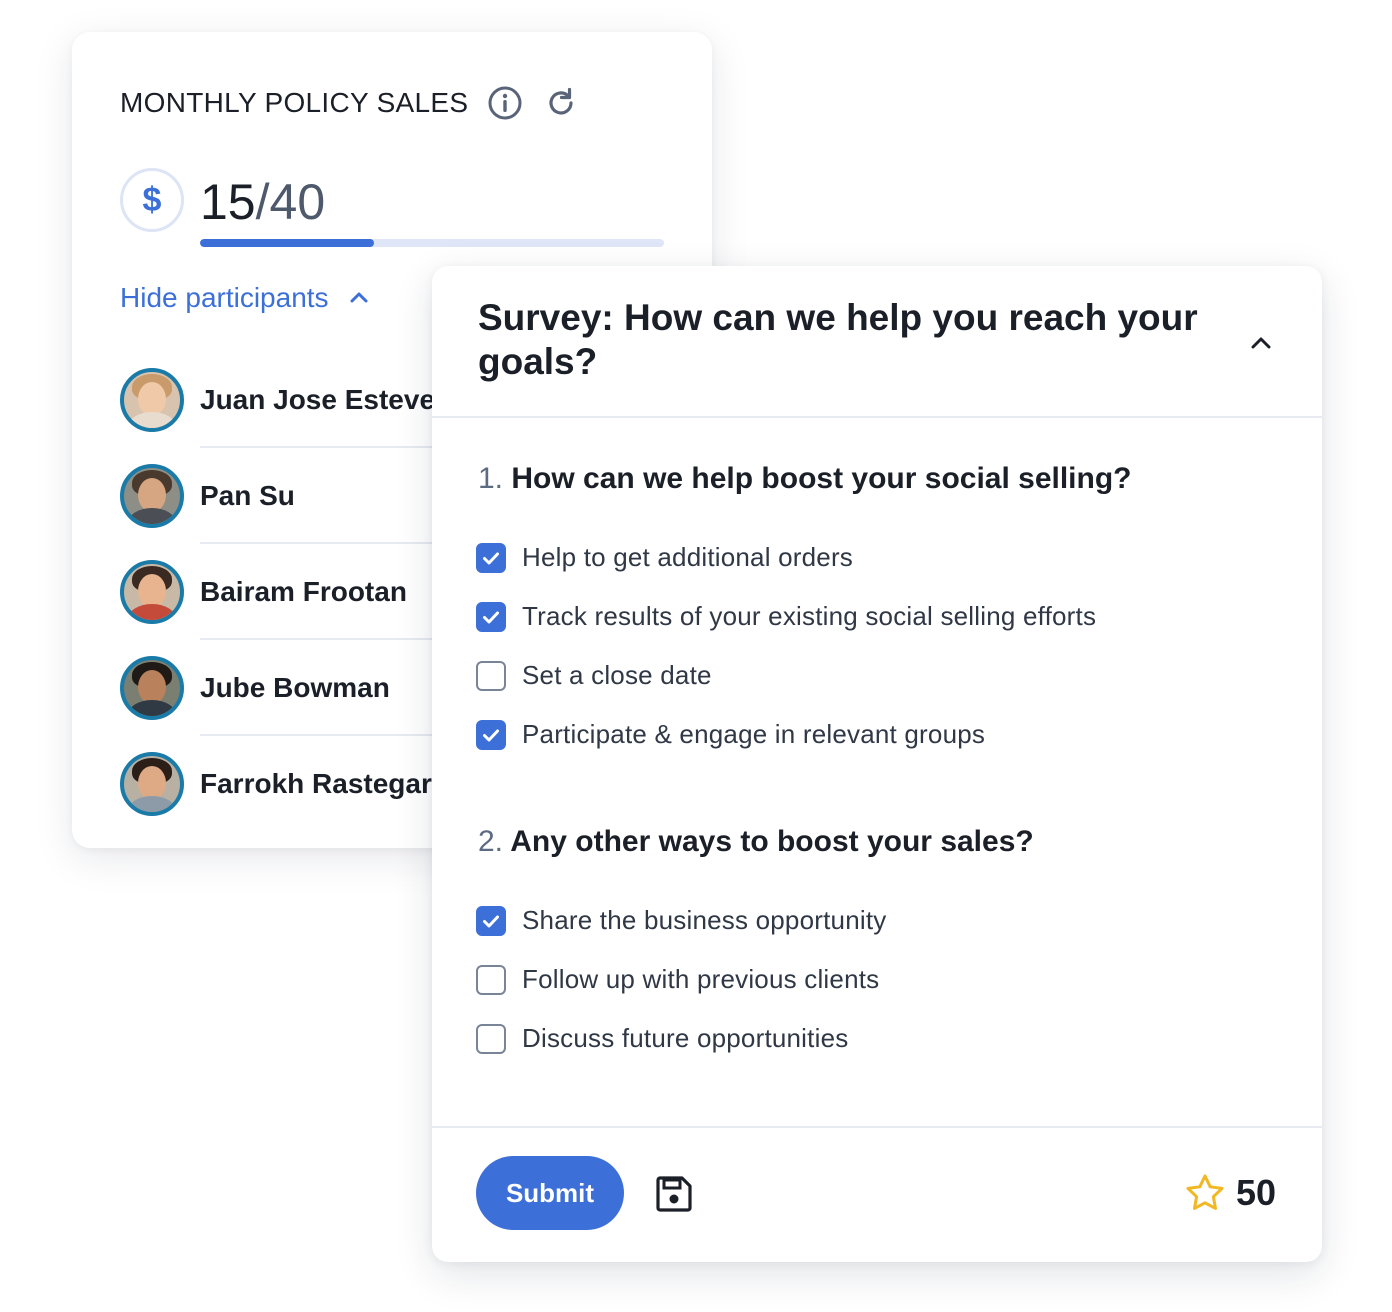  What do you see at coordinates (704, 920) in the screenshot?
I see `option-label: Share the business opportunity` at bounding box center [704, 920].